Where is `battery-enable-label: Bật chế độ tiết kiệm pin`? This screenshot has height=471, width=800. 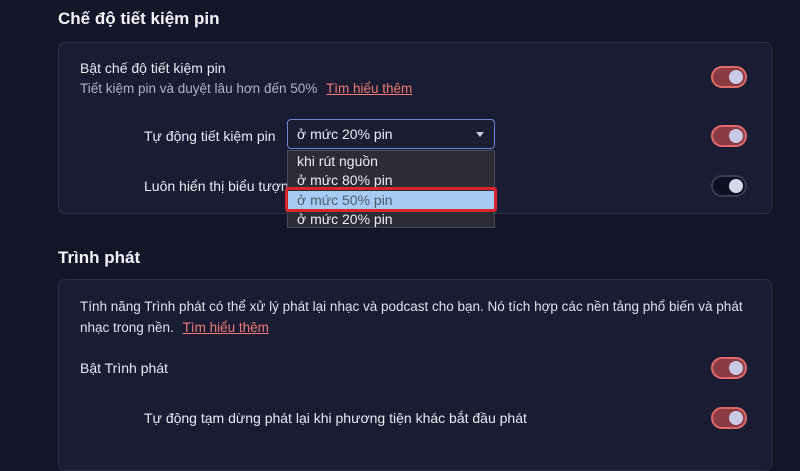
battery-enable-label: Bật chế độ tiết kiệm pin is located at coordinates (153, 68).